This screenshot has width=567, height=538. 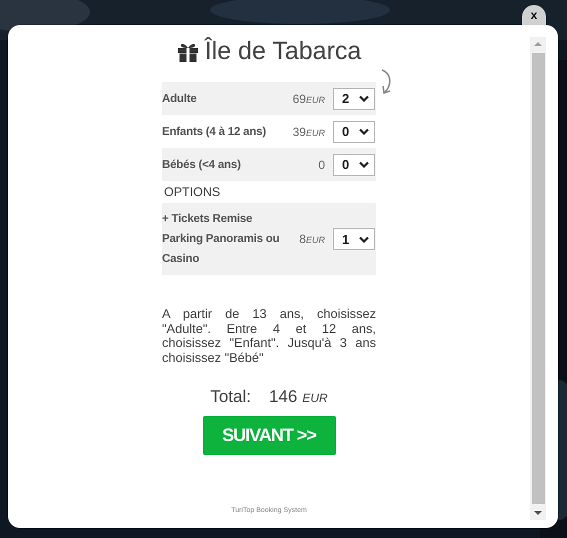 What do you see at coordinates (298, 397) in the screenshot?
I see `total-amount: 146 EUR` at bounding box center [298, 397].